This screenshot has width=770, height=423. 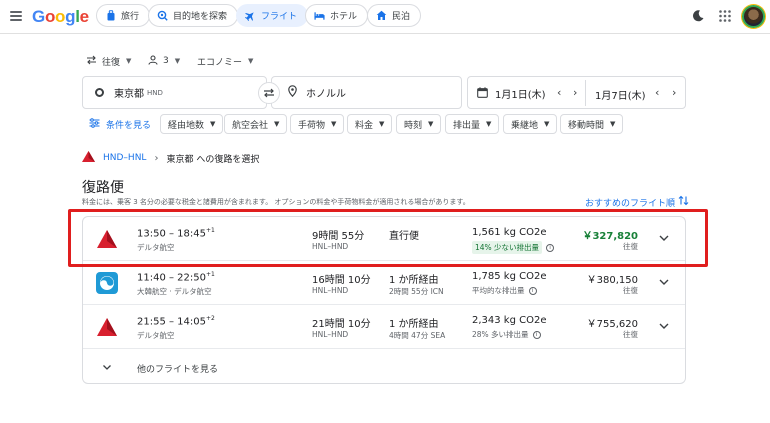 I want to click on destination-field: ホノルル, so click(x=366, y=92).